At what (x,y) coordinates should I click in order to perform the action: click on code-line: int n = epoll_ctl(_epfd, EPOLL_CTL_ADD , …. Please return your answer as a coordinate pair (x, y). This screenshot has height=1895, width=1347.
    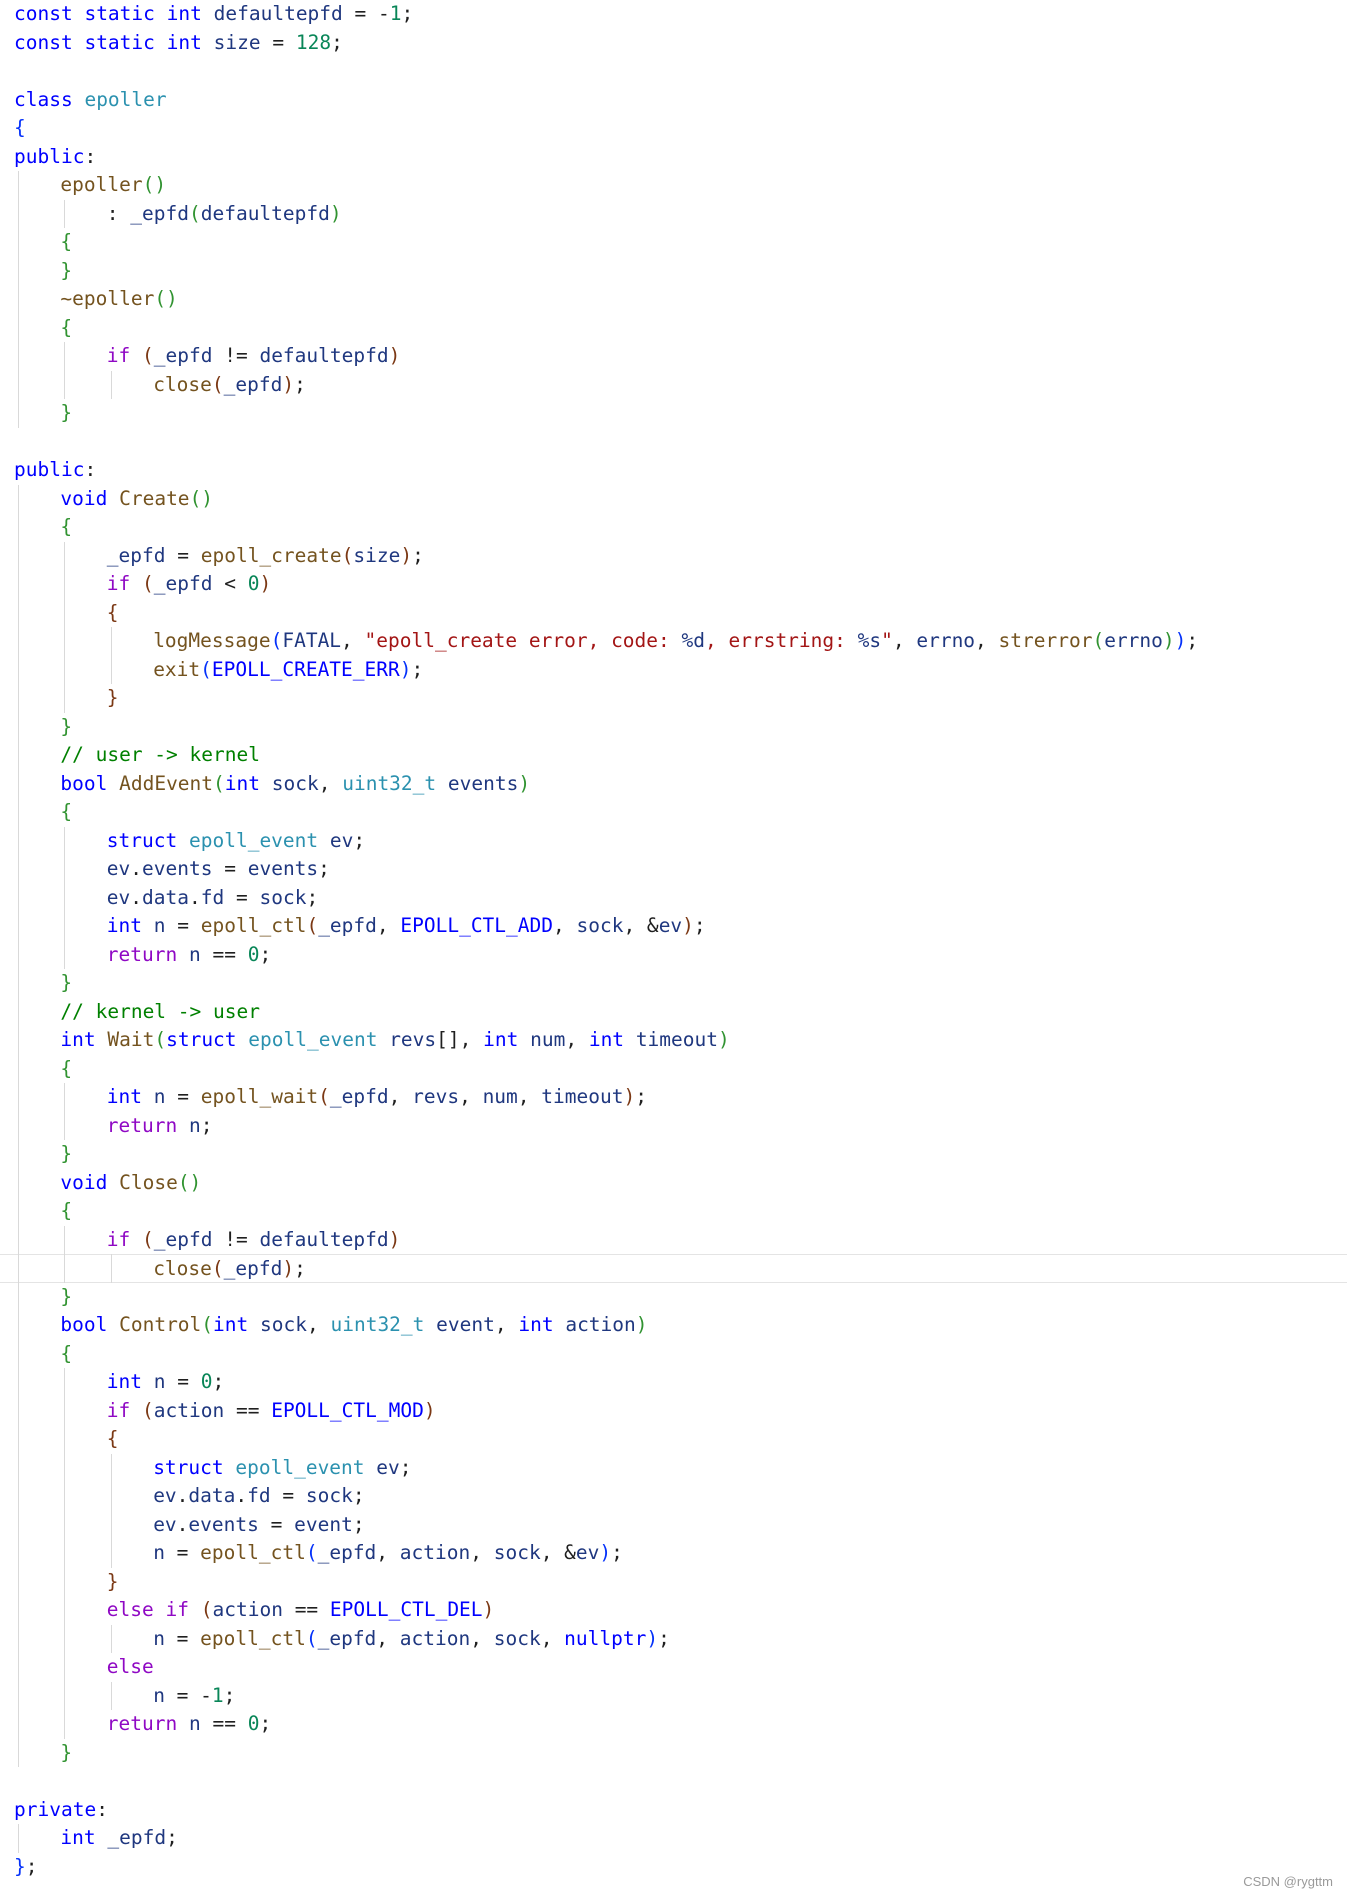
    Looking at the image, I should click on (673, 926).